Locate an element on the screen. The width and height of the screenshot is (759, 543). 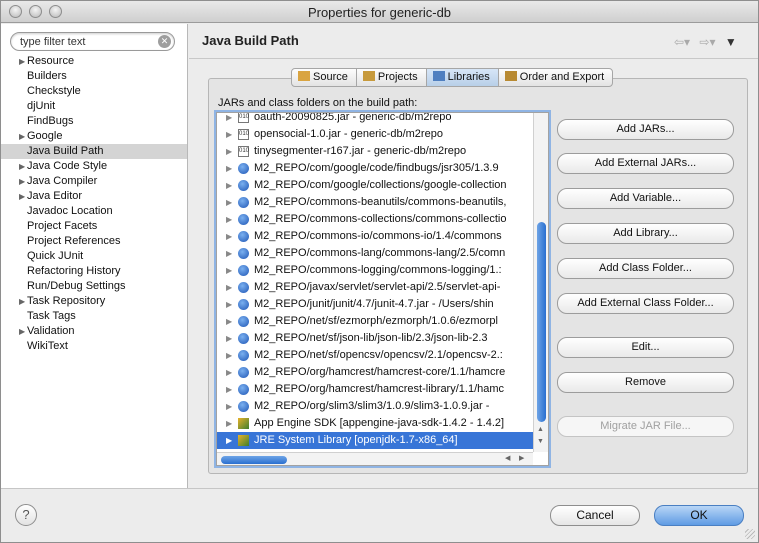
tree-item-label: Task Repository is located at coordinates (66, 301).